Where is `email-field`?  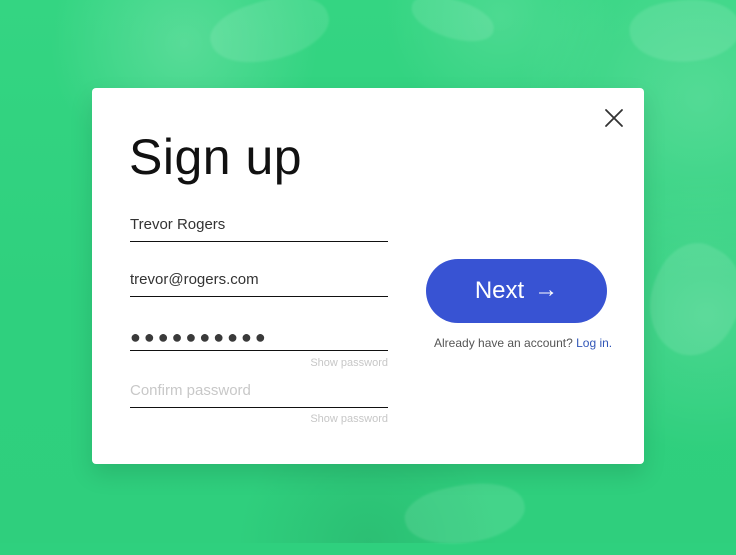 email-field is located at coordinates (259, 284).